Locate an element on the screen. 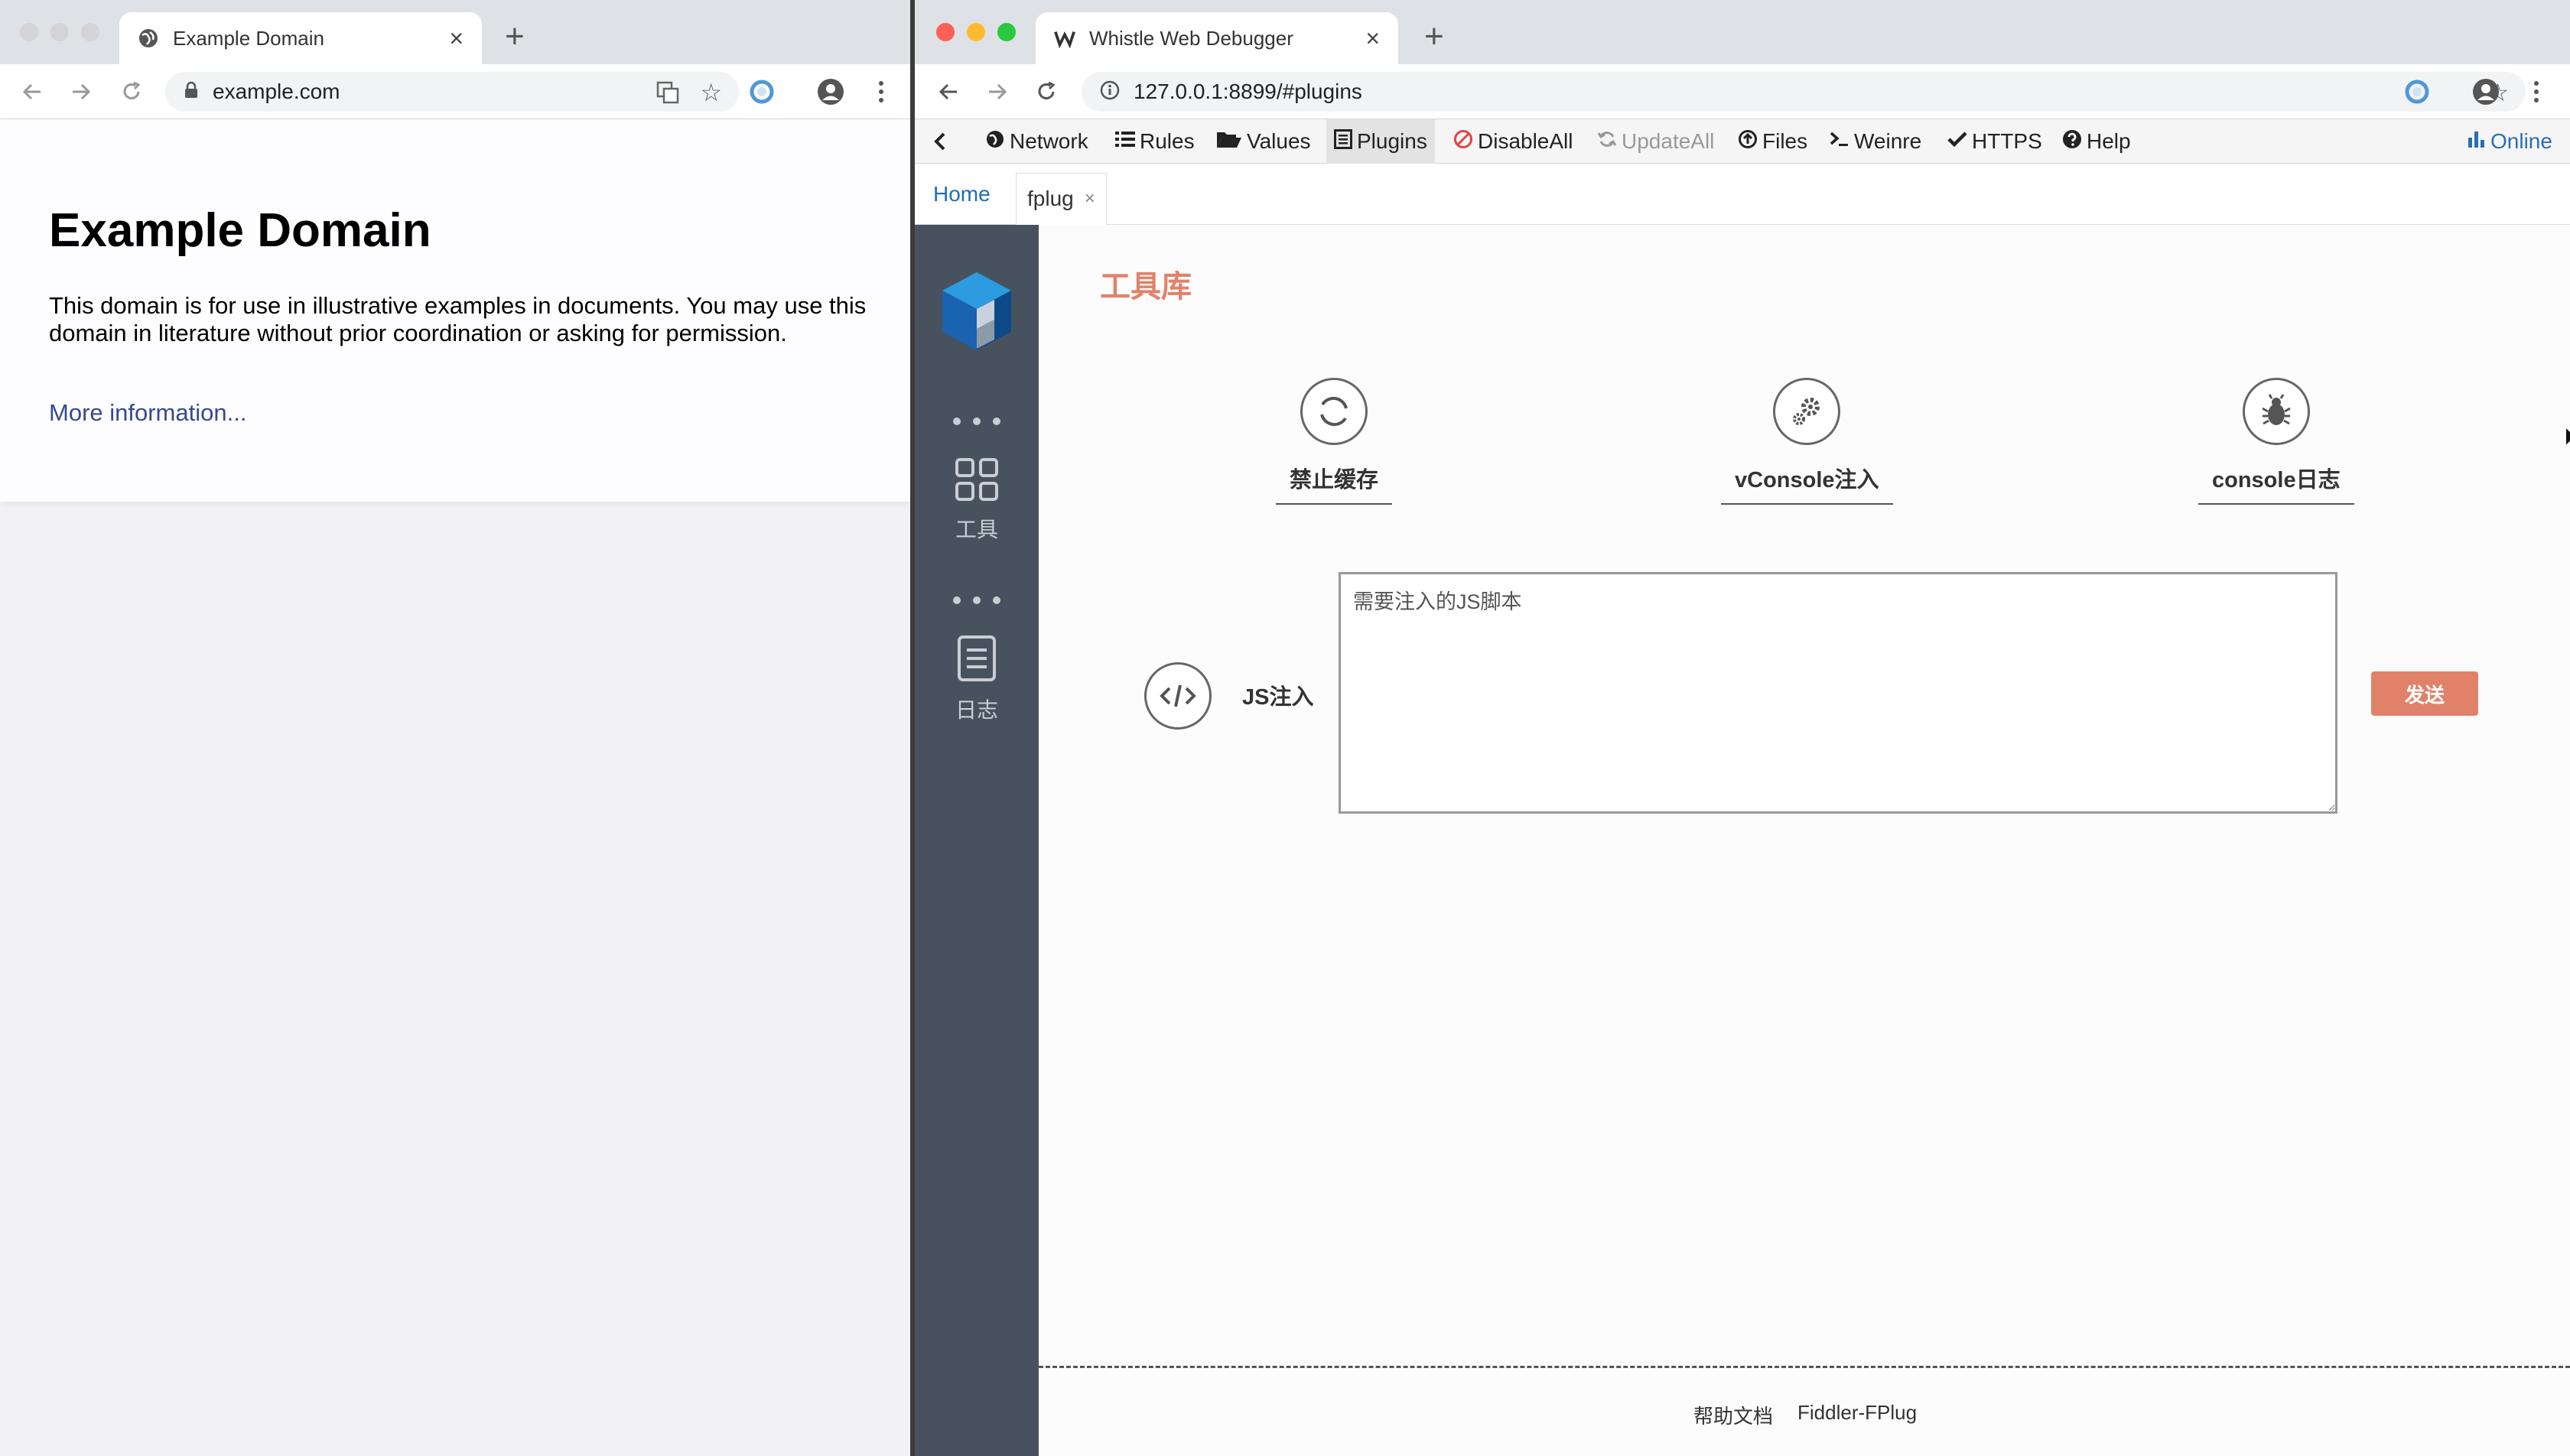 The height and width of the screenshot is (1456, 2570). whistle-tabs: Home fplug × is located at coordinates (1742, 194).